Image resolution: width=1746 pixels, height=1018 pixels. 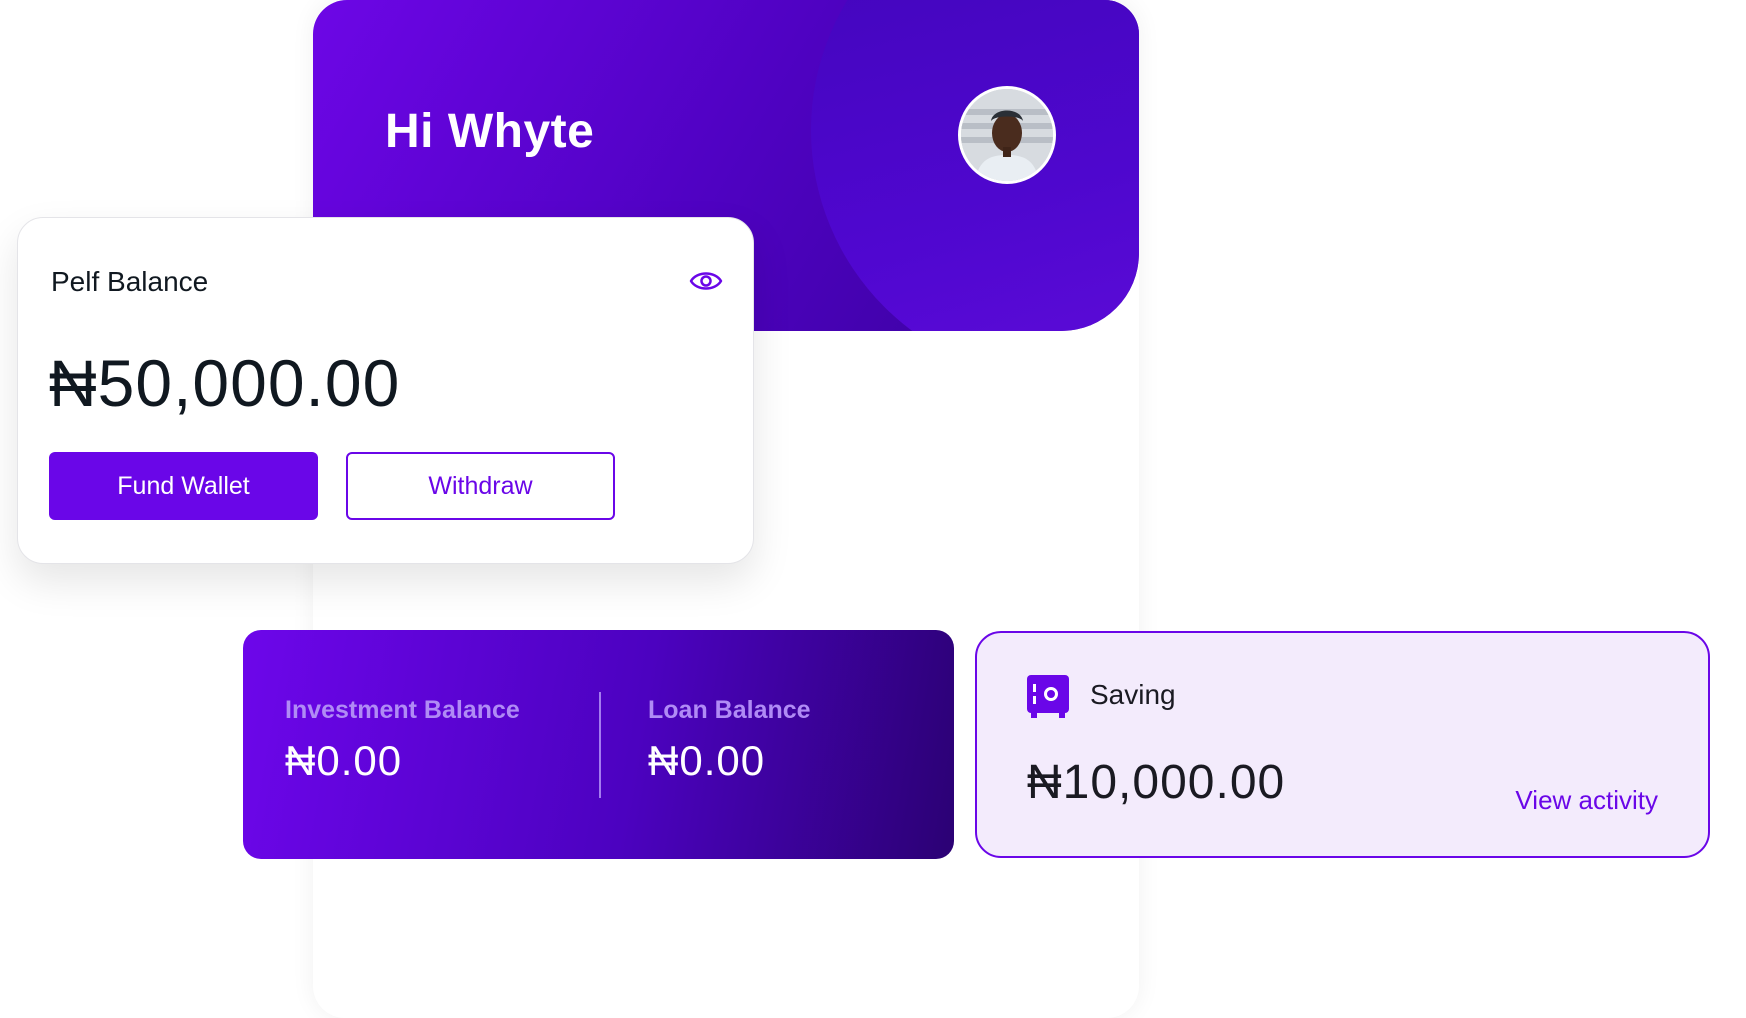 I want to click on saving-card: Saving ₦10,000.00 View activity, so click(x=1342, y=744).